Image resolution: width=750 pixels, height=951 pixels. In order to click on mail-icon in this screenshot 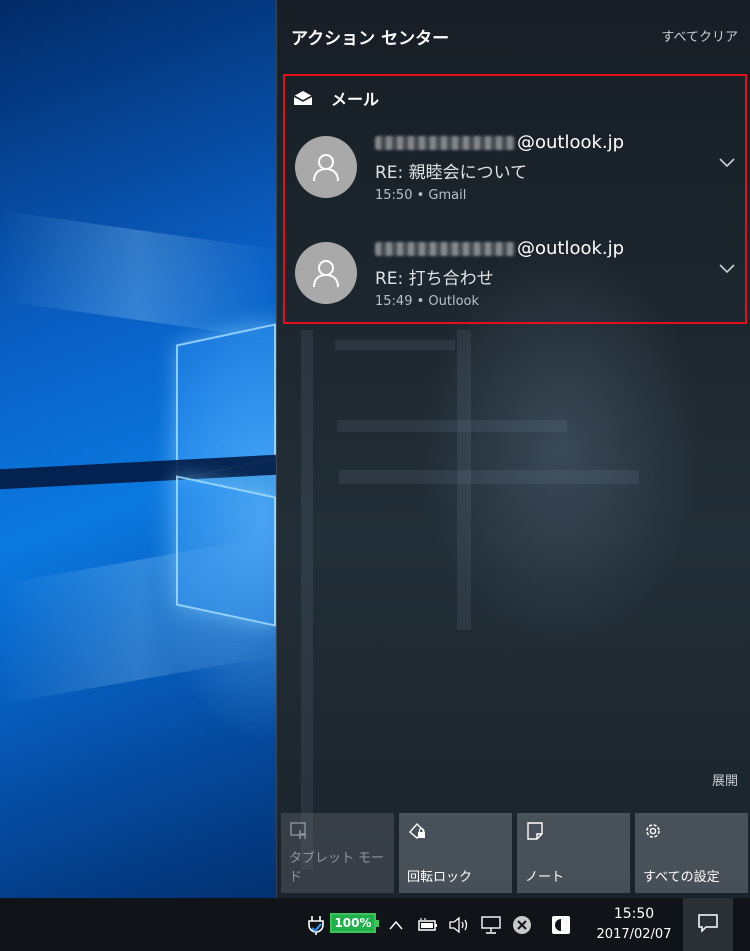, I will do `click(303, 98)`.